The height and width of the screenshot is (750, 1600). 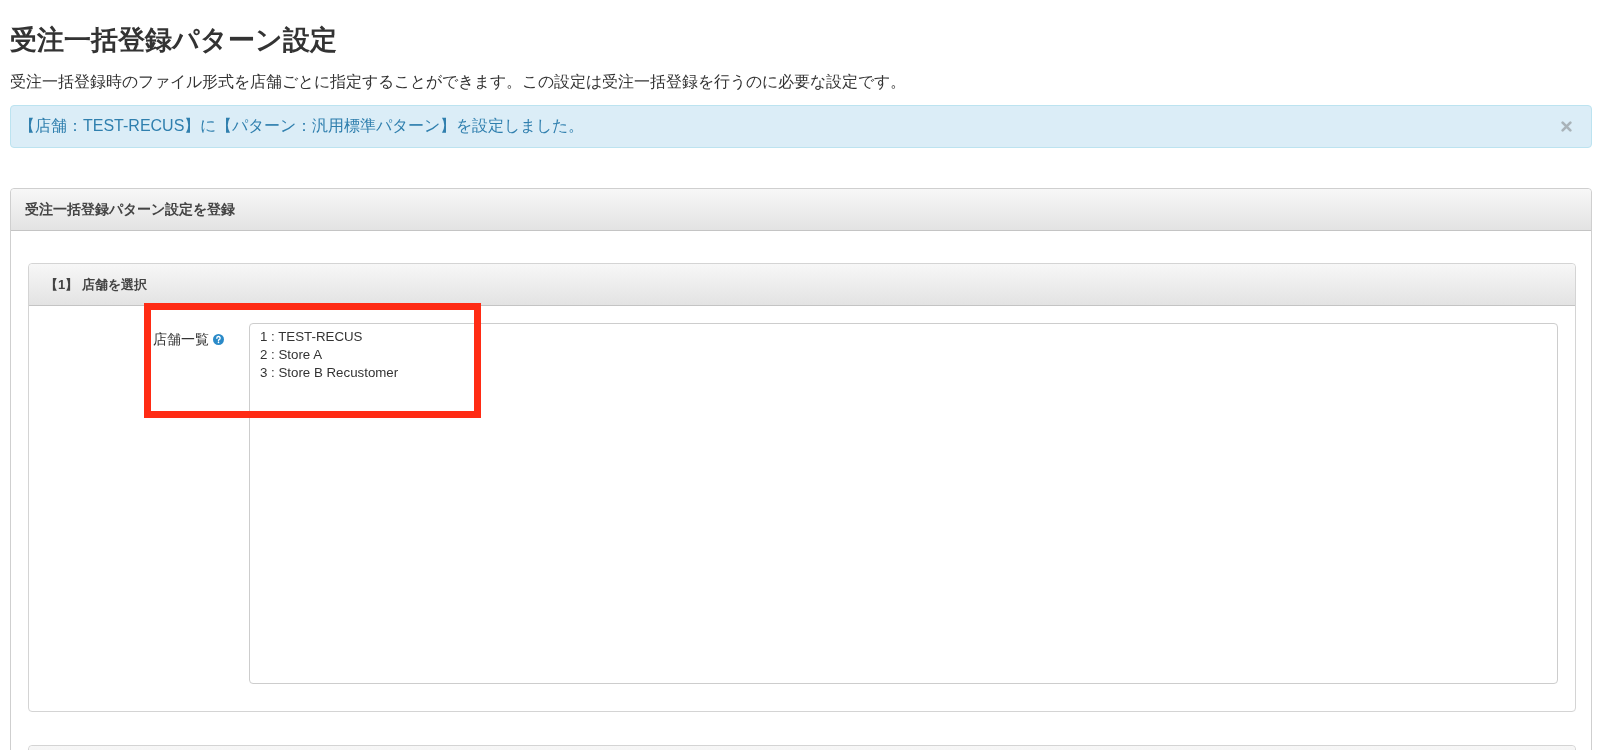 What do you see at coordinates (218, 339) in the screenshot?
I see `help-icon` at bounding box center [218, 339].